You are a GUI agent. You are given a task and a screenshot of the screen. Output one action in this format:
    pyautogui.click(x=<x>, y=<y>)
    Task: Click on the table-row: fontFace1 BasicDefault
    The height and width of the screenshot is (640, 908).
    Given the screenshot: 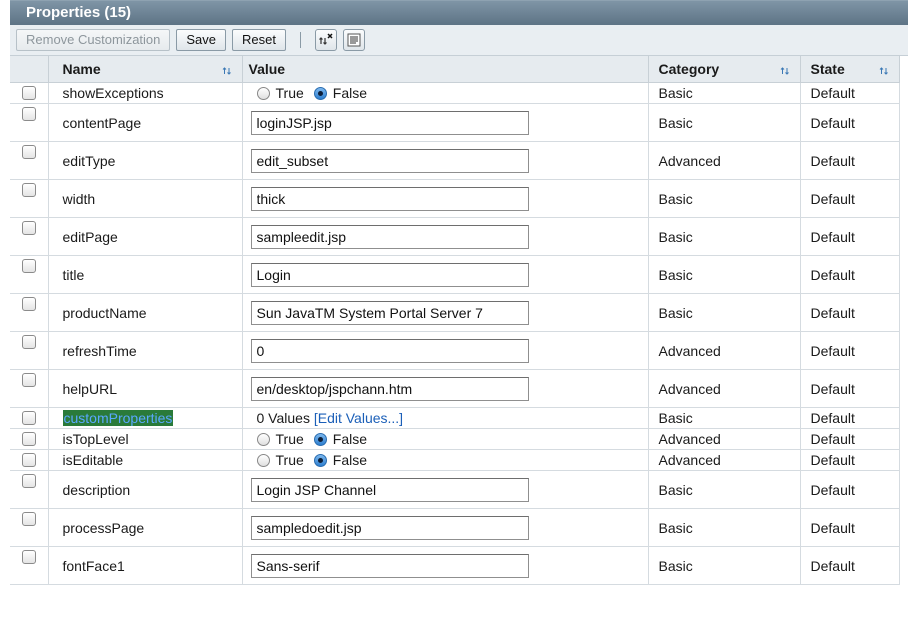 What is the action you would take?
    pyautogui.click(x=455, y=565)
    